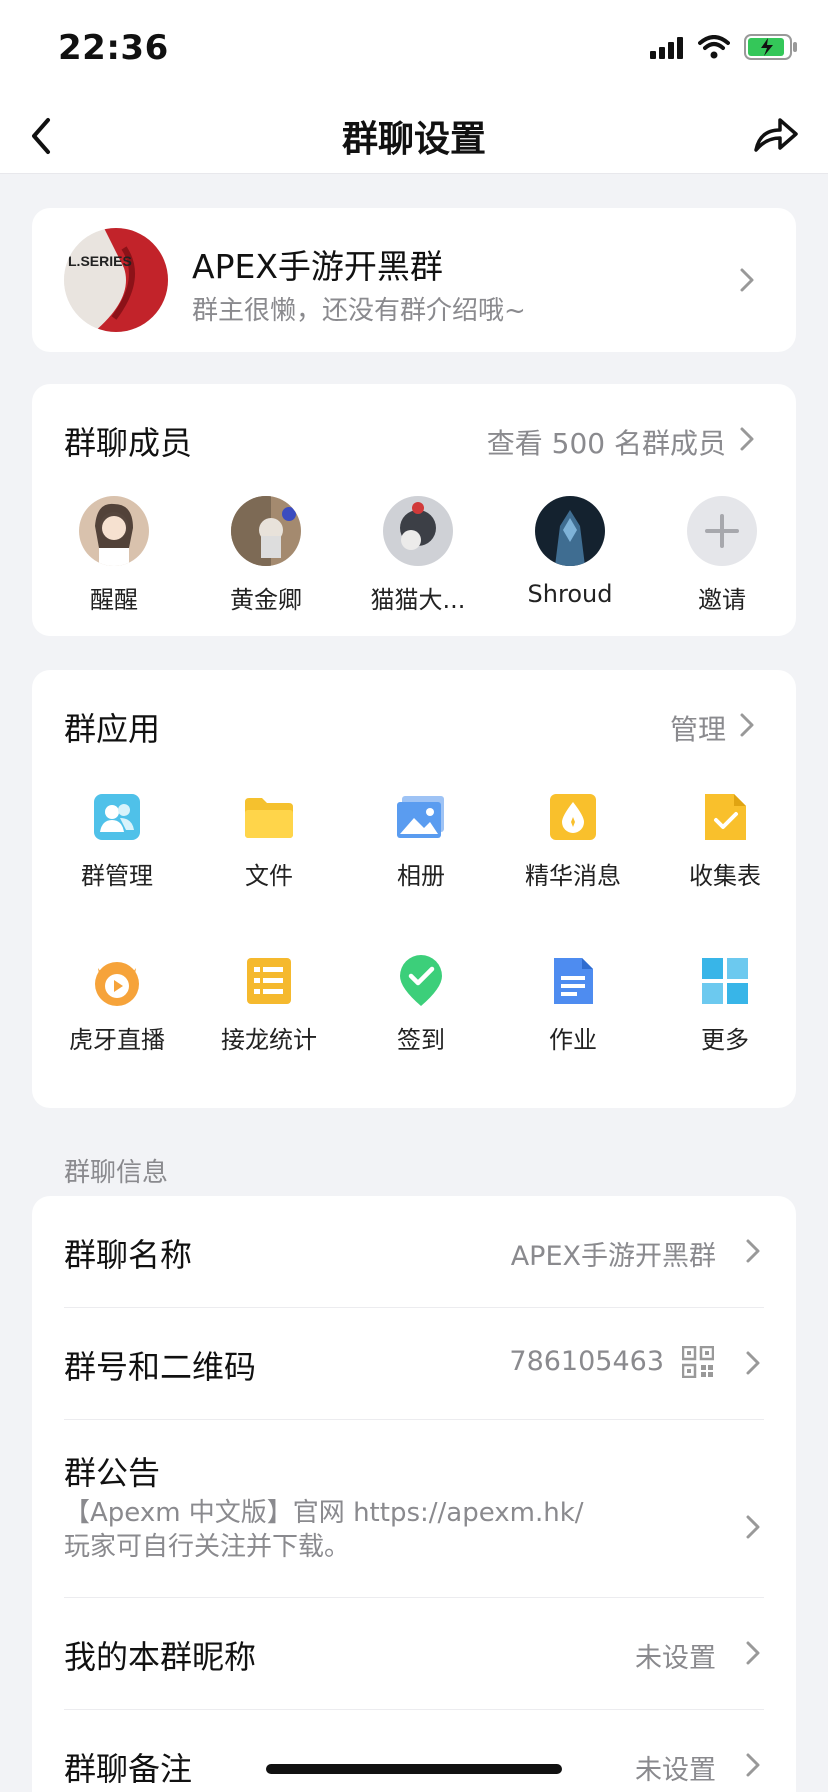 Image resolution: width=828 pixels, height=1792 pixels. Describe the element at coordinates (414, 1751) in the screenshot. I see `row-group-remark: 群聊备注 未设置` at that location.